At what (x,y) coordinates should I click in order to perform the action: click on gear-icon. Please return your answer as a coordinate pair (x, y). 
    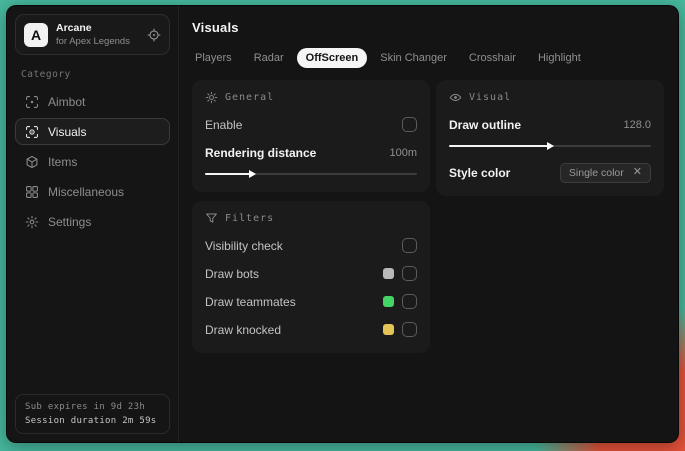
    Looking at the image, I should click on (32, 222).